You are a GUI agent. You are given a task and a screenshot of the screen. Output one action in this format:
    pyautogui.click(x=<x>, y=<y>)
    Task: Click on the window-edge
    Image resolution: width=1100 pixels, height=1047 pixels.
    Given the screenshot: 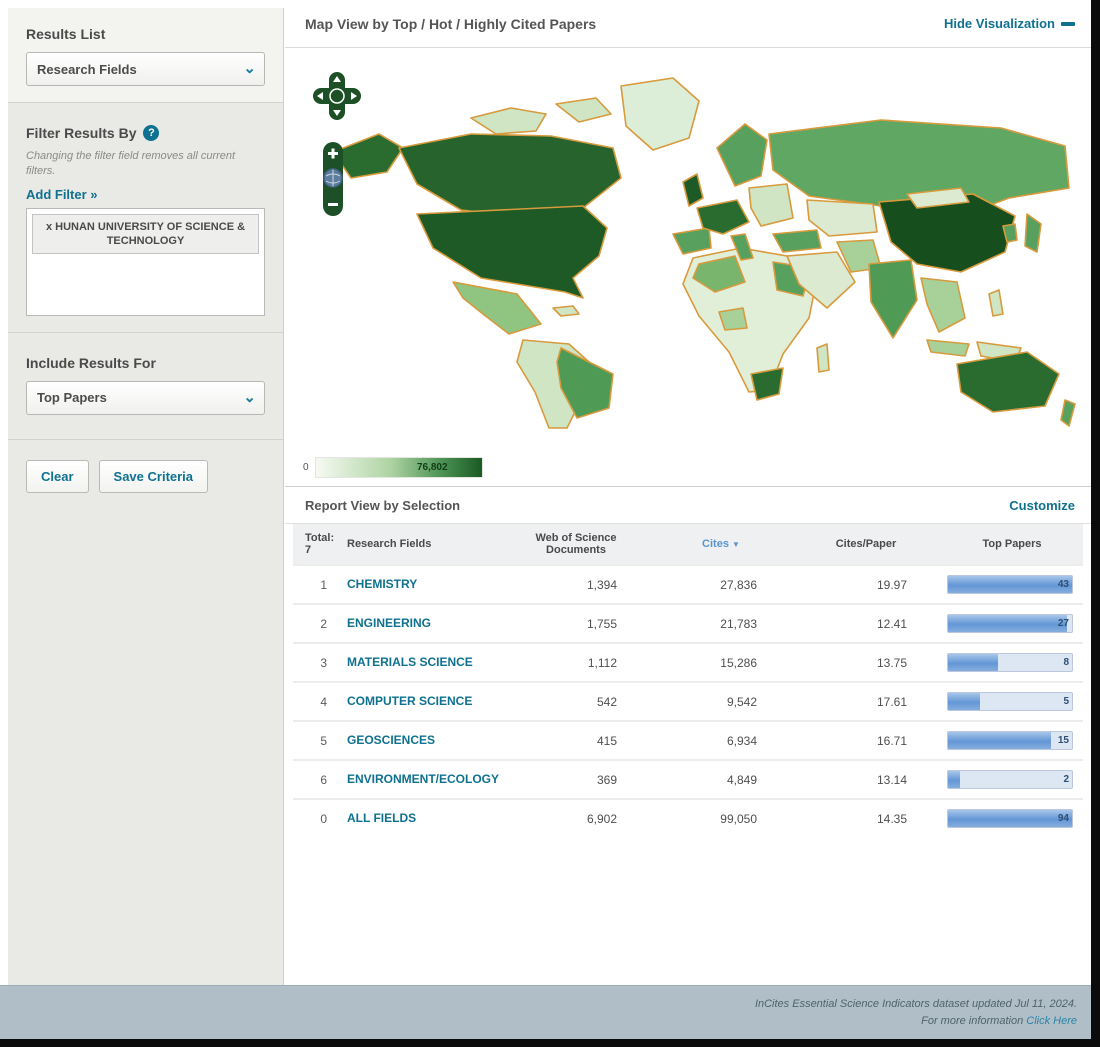 What is the action you would take?
    pyautogui.click(x=550, y=1043)
    